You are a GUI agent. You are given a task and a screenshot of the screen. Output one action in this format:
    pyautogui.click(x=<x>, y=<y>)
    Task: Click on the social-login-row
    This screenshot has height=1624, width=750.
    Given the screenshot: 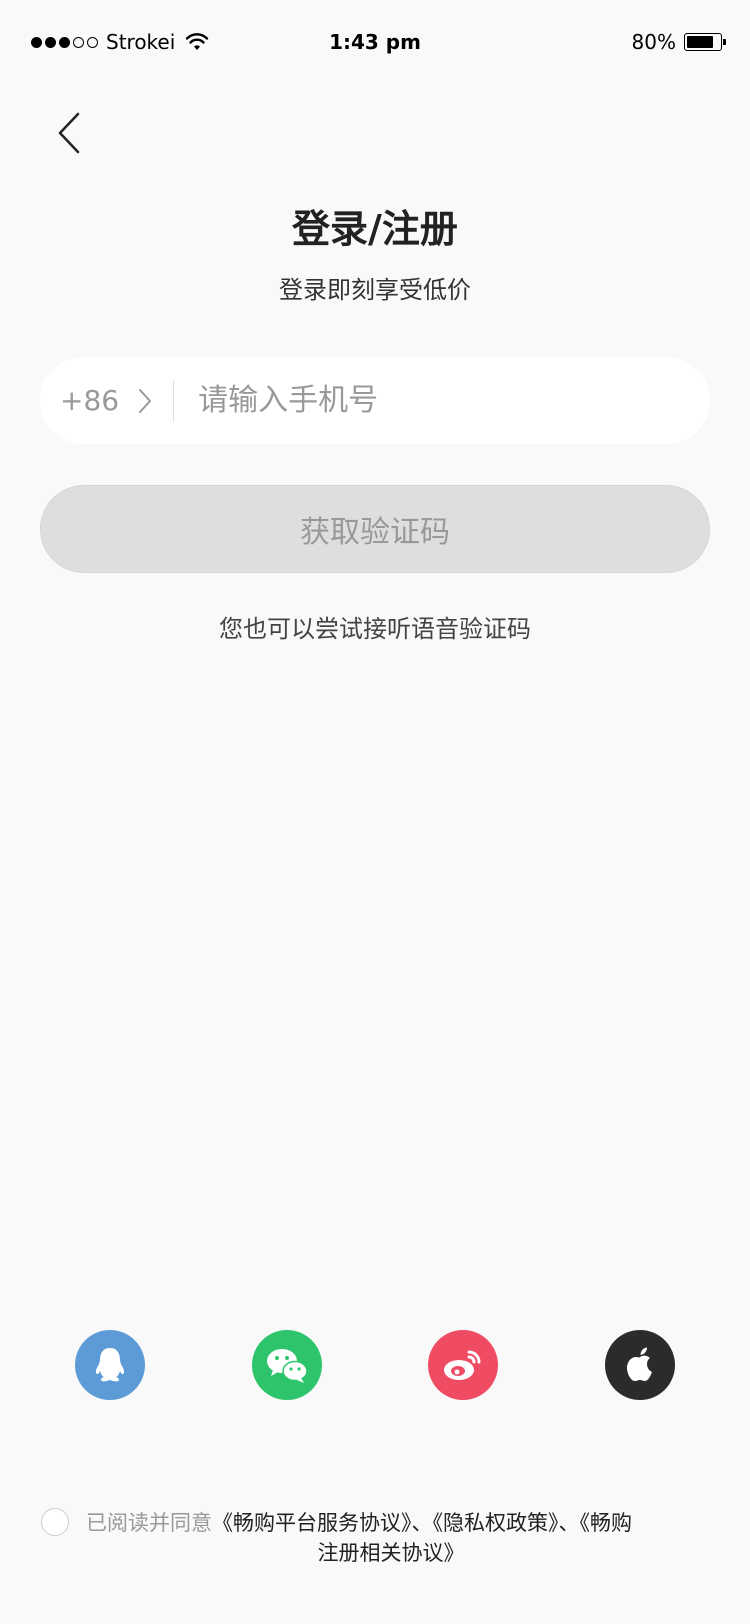 What is the action you would take?
    pyautogui.click(x=375, y=1365)
    